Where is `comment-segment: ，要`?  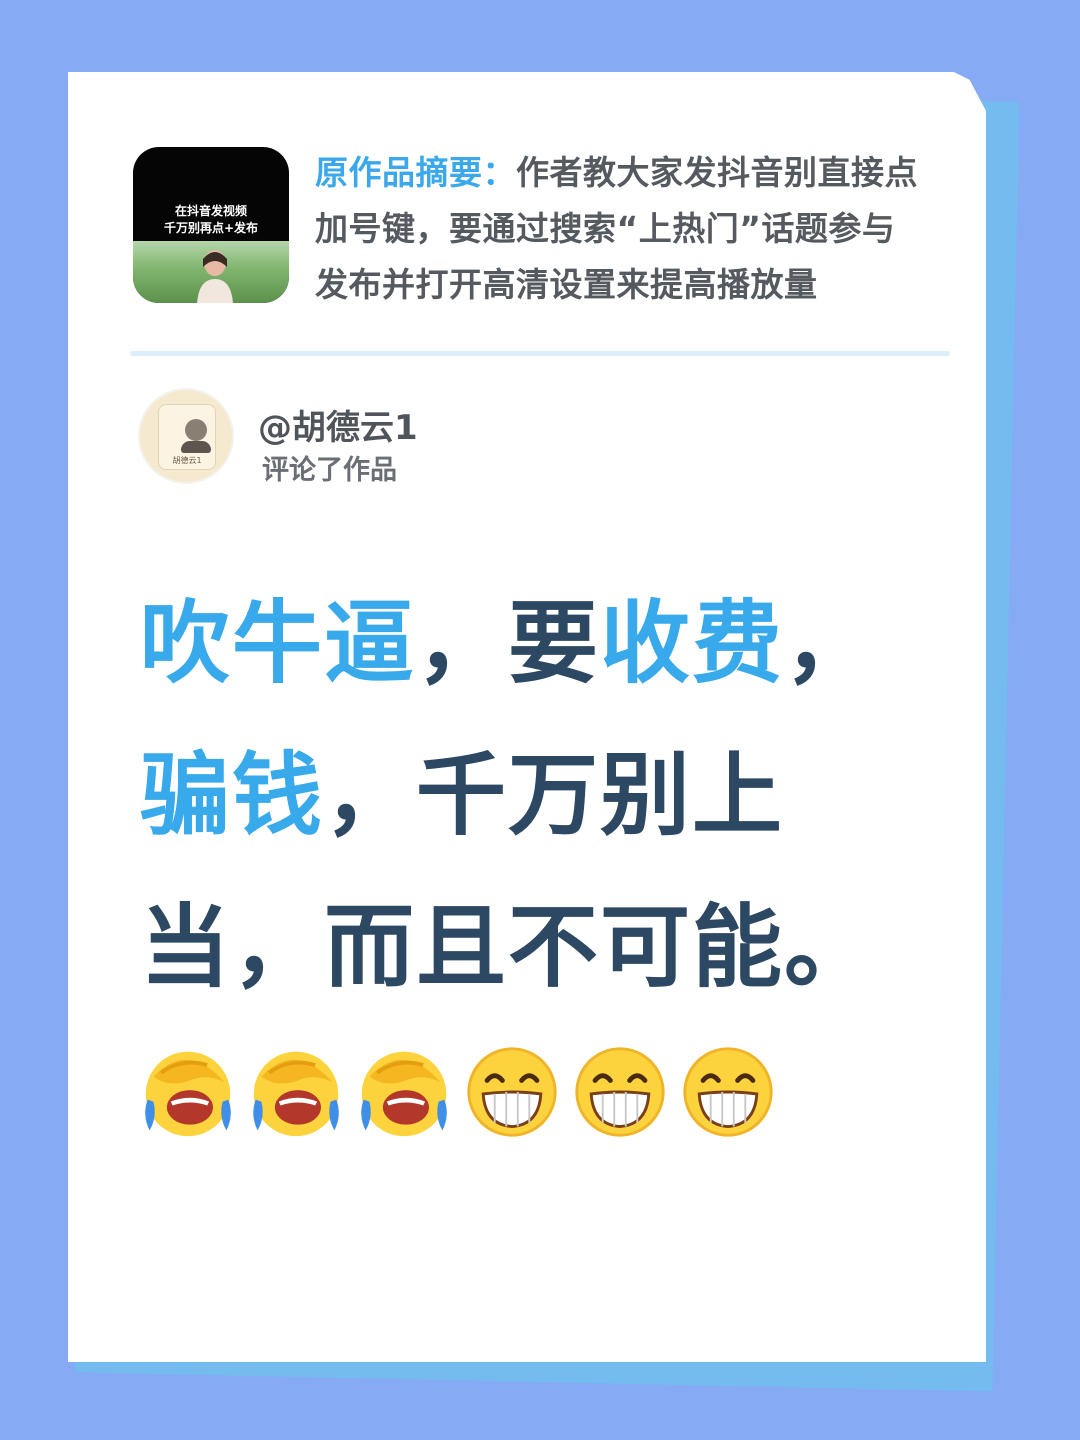
comment-segment: ，要 is located at coordinates (508, 643).